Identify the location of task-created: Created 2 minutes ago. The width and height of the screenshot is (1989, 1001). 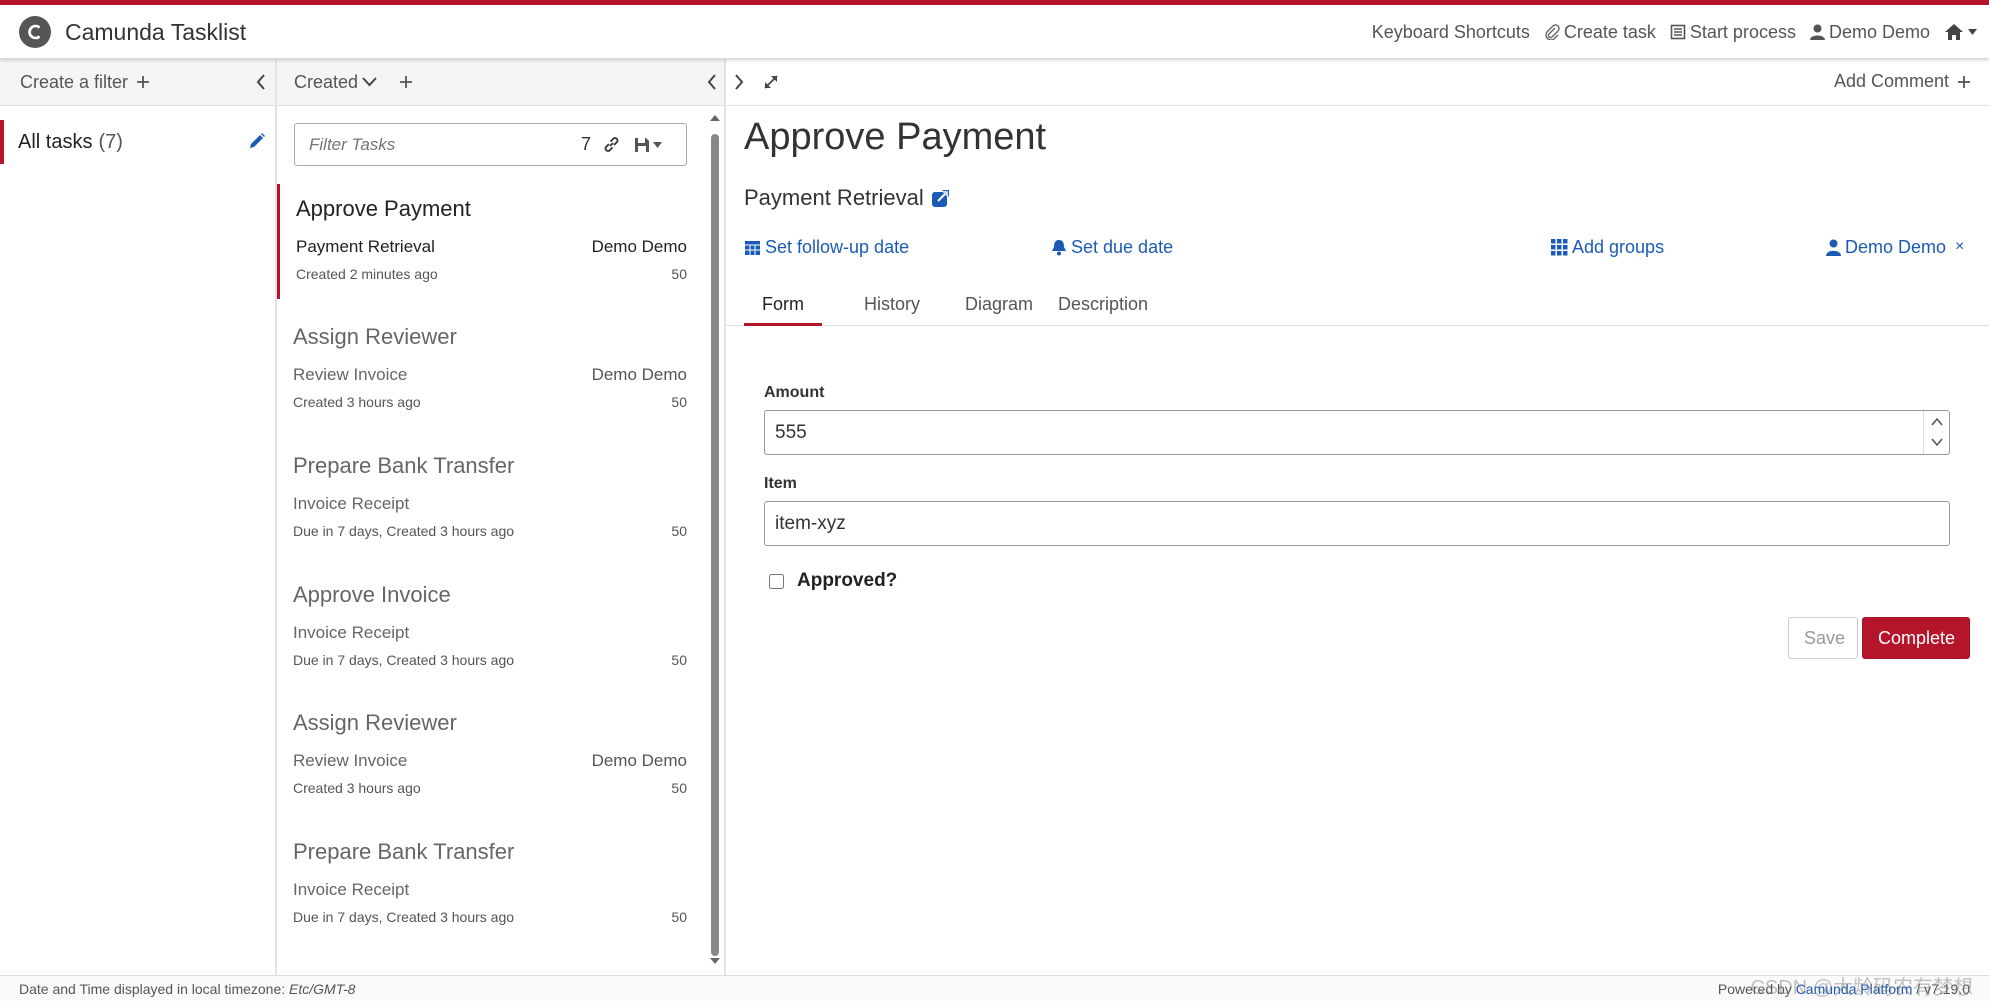
(367, 274).